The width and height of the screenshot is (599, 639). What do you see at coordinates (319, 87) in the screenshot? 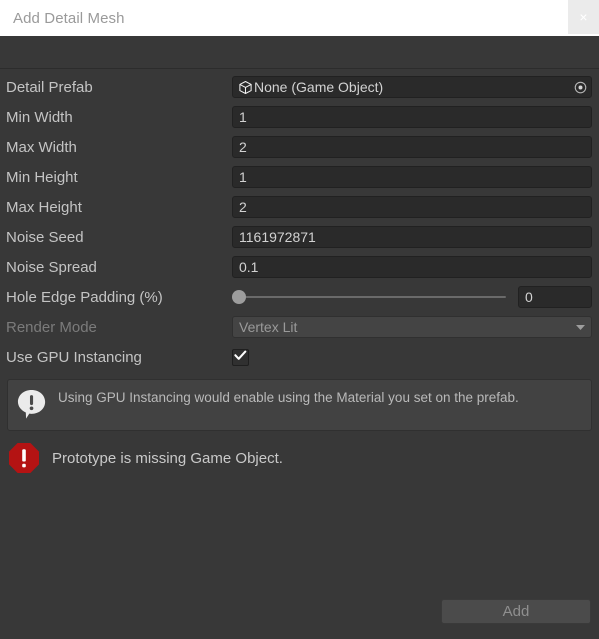
I see `detail-prefab-value: None (Game Object)` at bounding box center [319, 87].